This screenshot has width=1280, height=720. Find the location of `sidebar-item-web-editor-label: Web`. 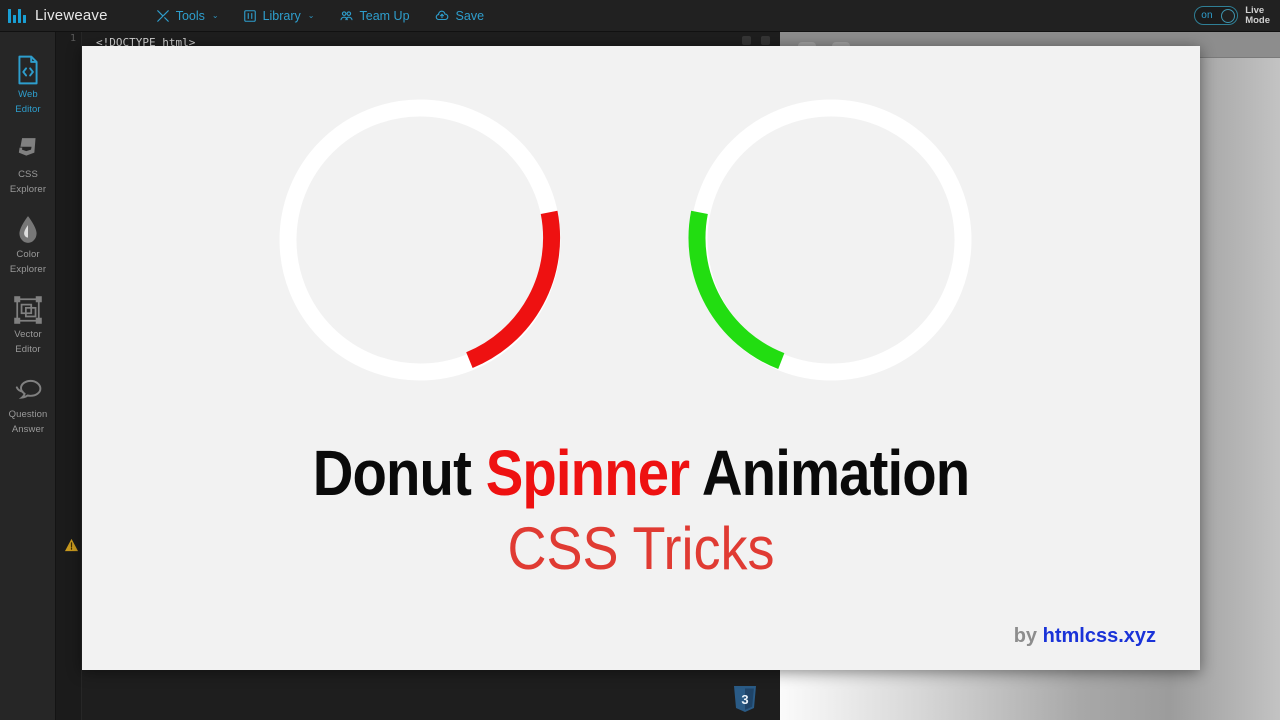

sidebar-item-web-editor-label: Web is located at coordinates (28, 94).